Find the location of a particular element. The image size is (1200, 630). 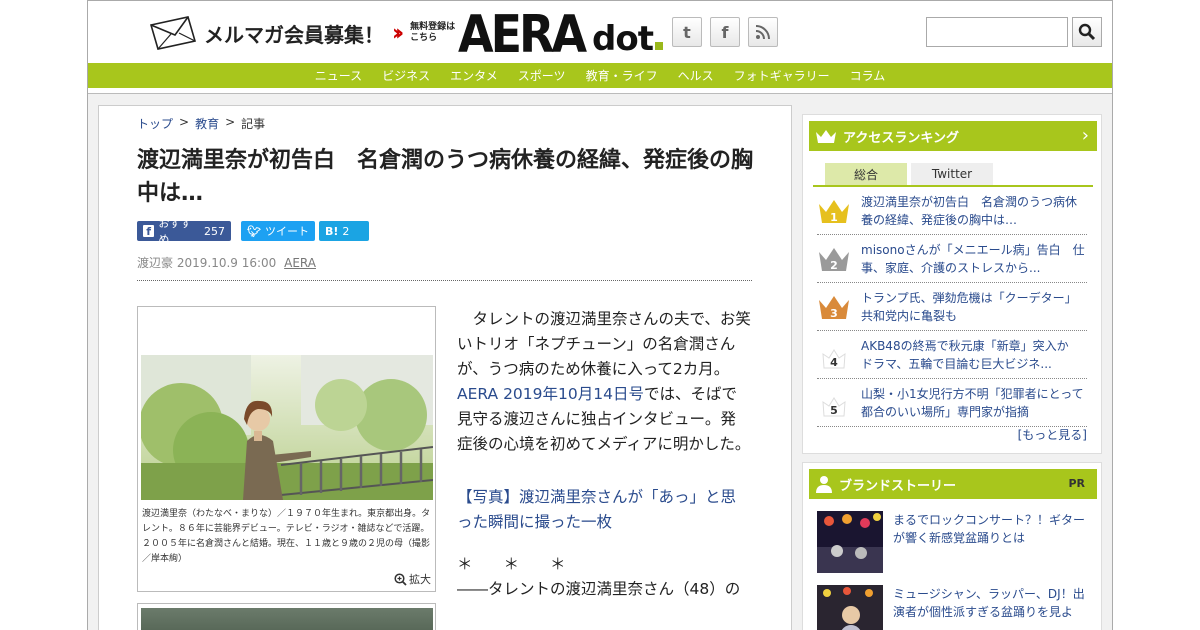

tweet-button: 🐦︎ ツイート is located at coordinates (278, 231).